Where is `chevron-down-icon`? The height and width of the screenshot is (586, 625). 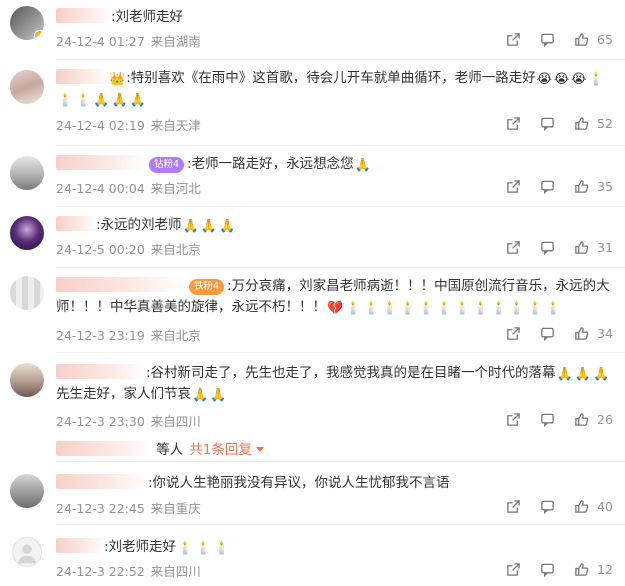 chevron-down-icon is located at coordinates (259, 449).